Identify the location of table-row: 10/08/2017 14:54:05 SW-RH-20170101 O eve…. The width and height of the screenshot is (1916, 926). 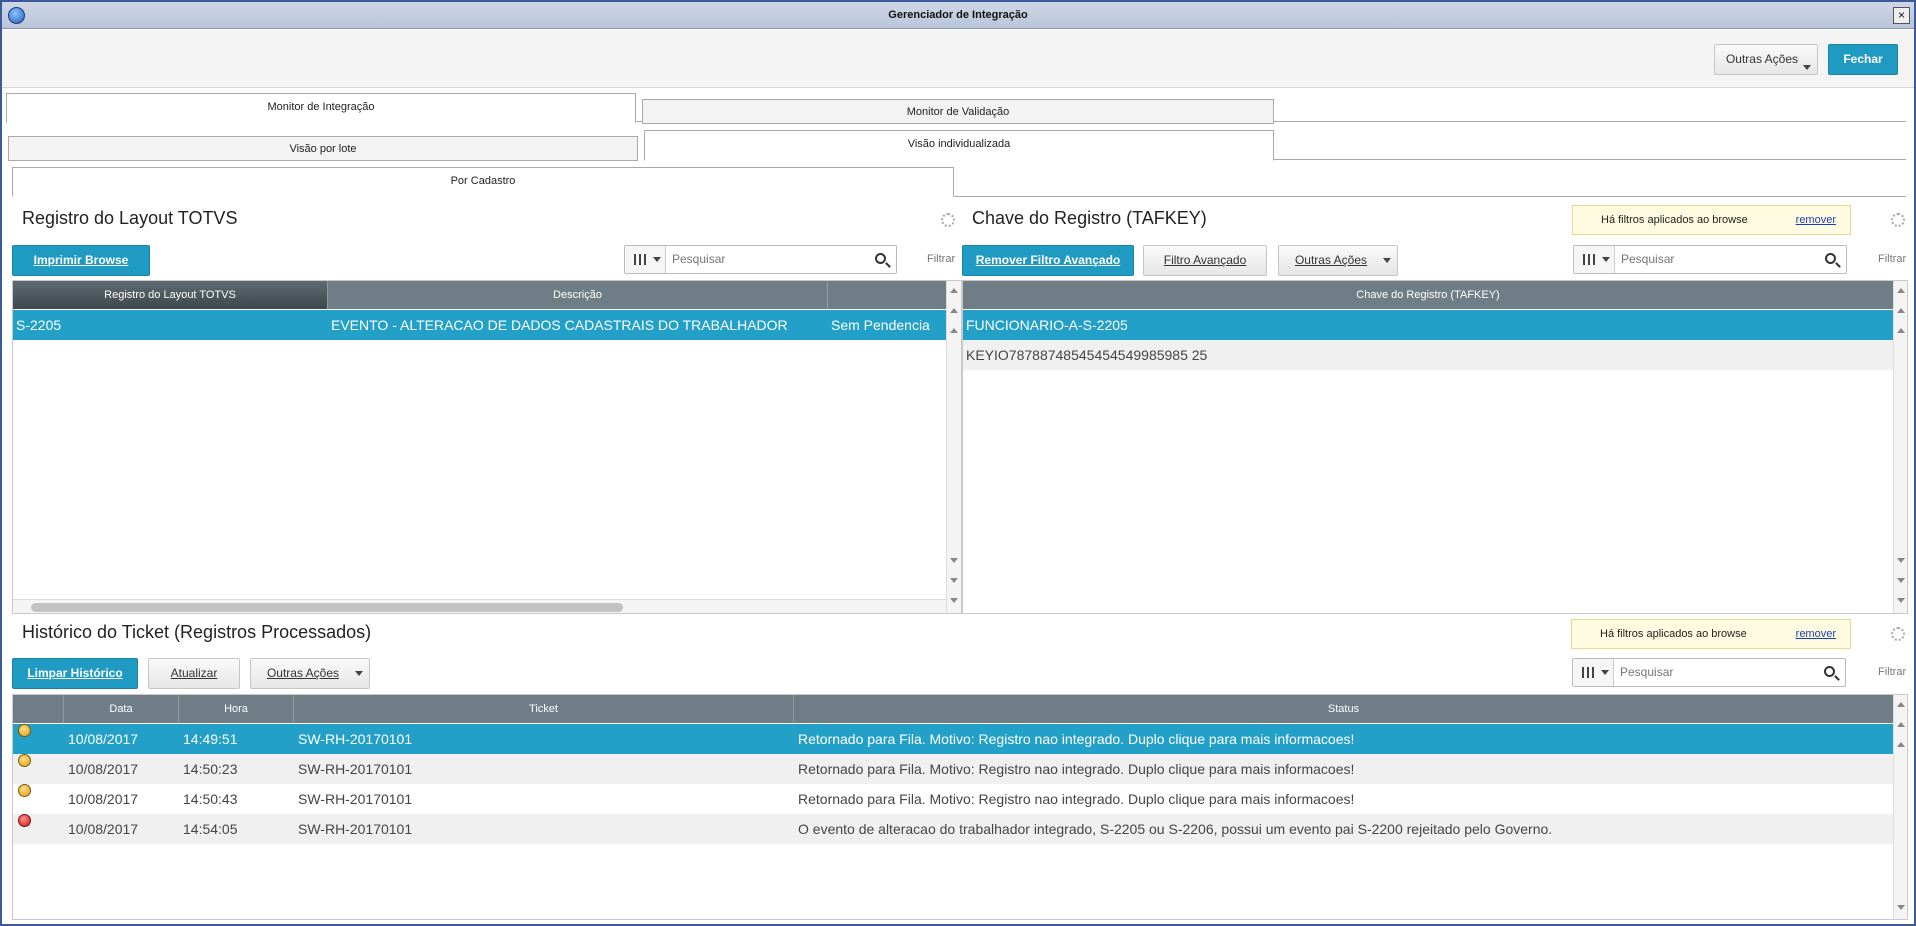
(953, 829).